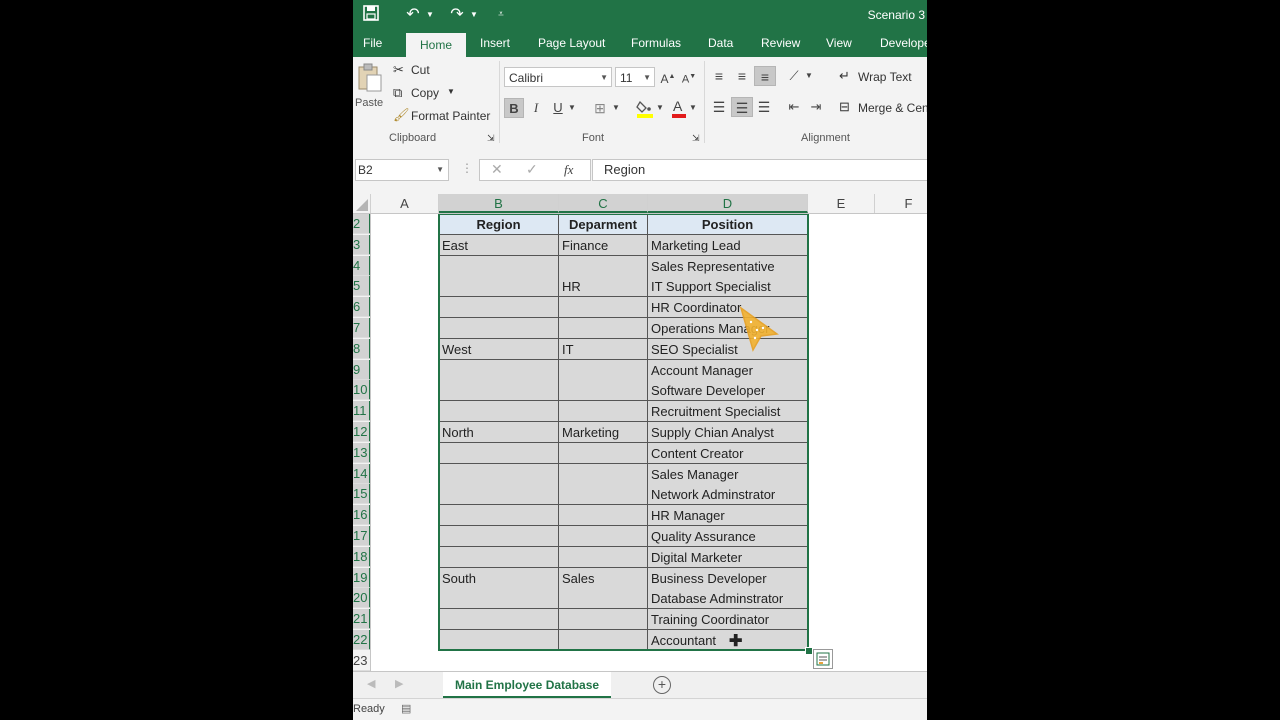 The height and width of the screenshot is (720, 1280). I want to click on position-cell: Software Developer, so click(728, 391).